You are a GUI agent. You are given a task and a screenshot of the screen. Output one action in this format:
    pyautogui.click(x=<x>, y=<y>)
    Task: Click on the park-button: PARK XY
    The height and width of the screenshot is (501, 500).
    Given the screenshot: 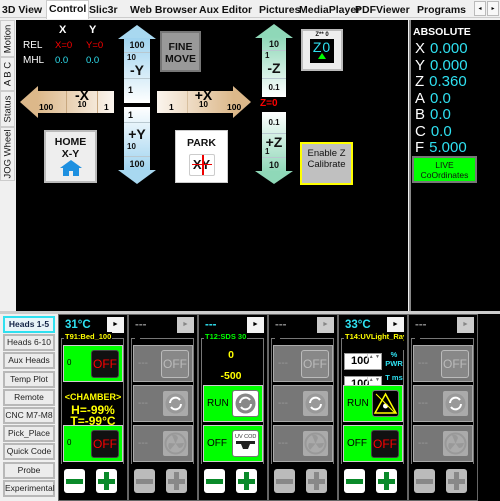 What is the action you would take?
    pyautogui.click(x=201, y=156)
    